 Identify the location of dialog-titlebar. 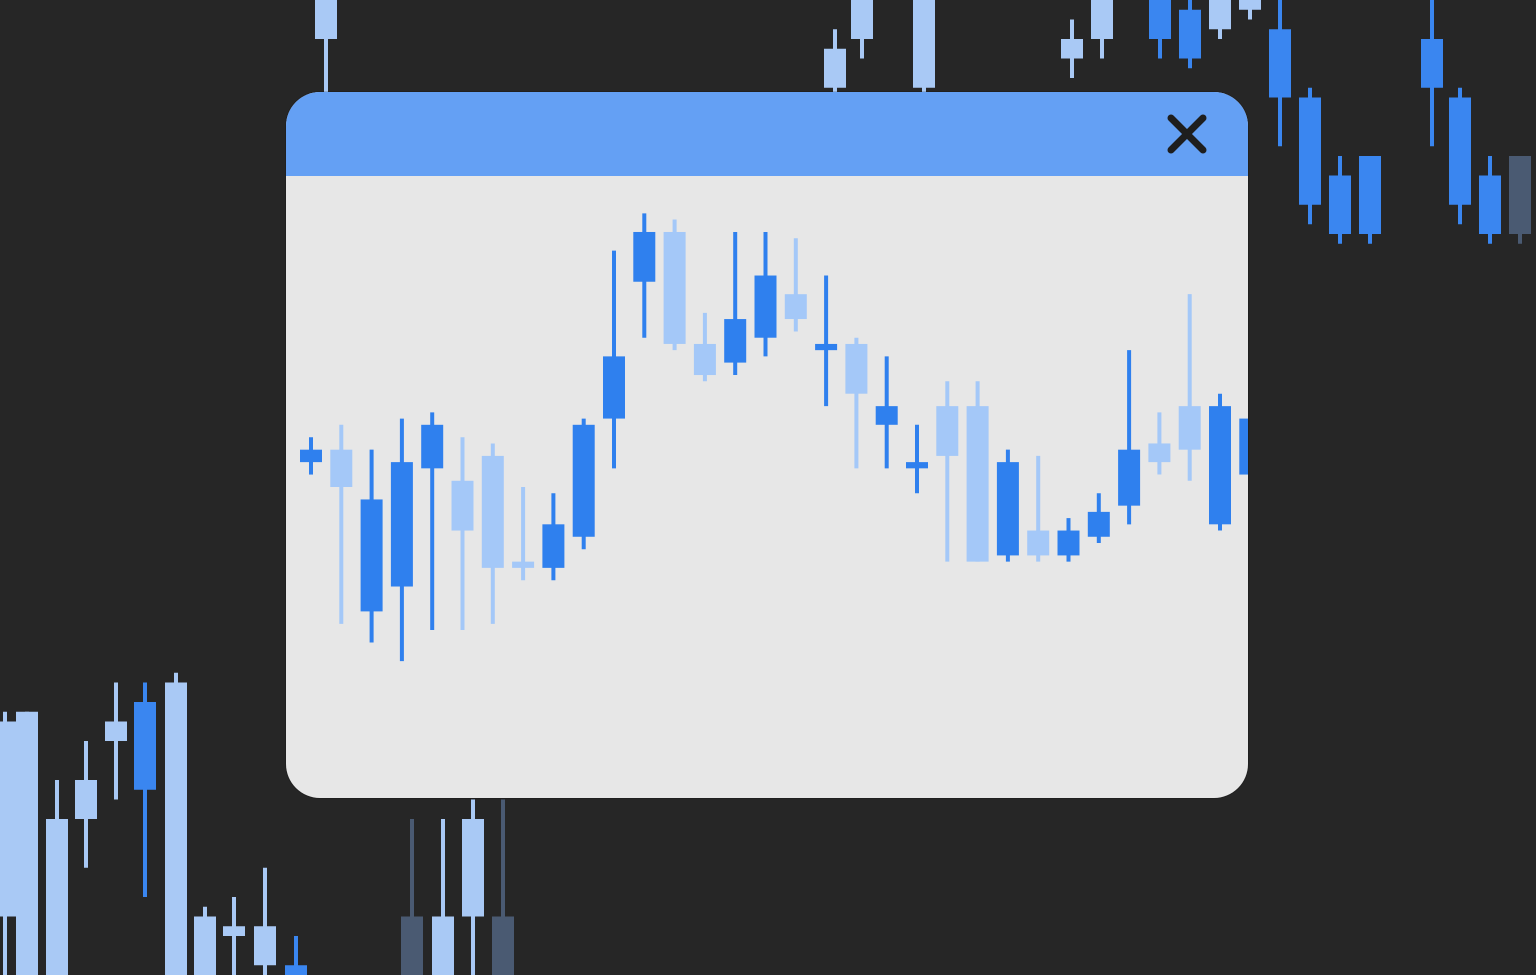
(767, 134).